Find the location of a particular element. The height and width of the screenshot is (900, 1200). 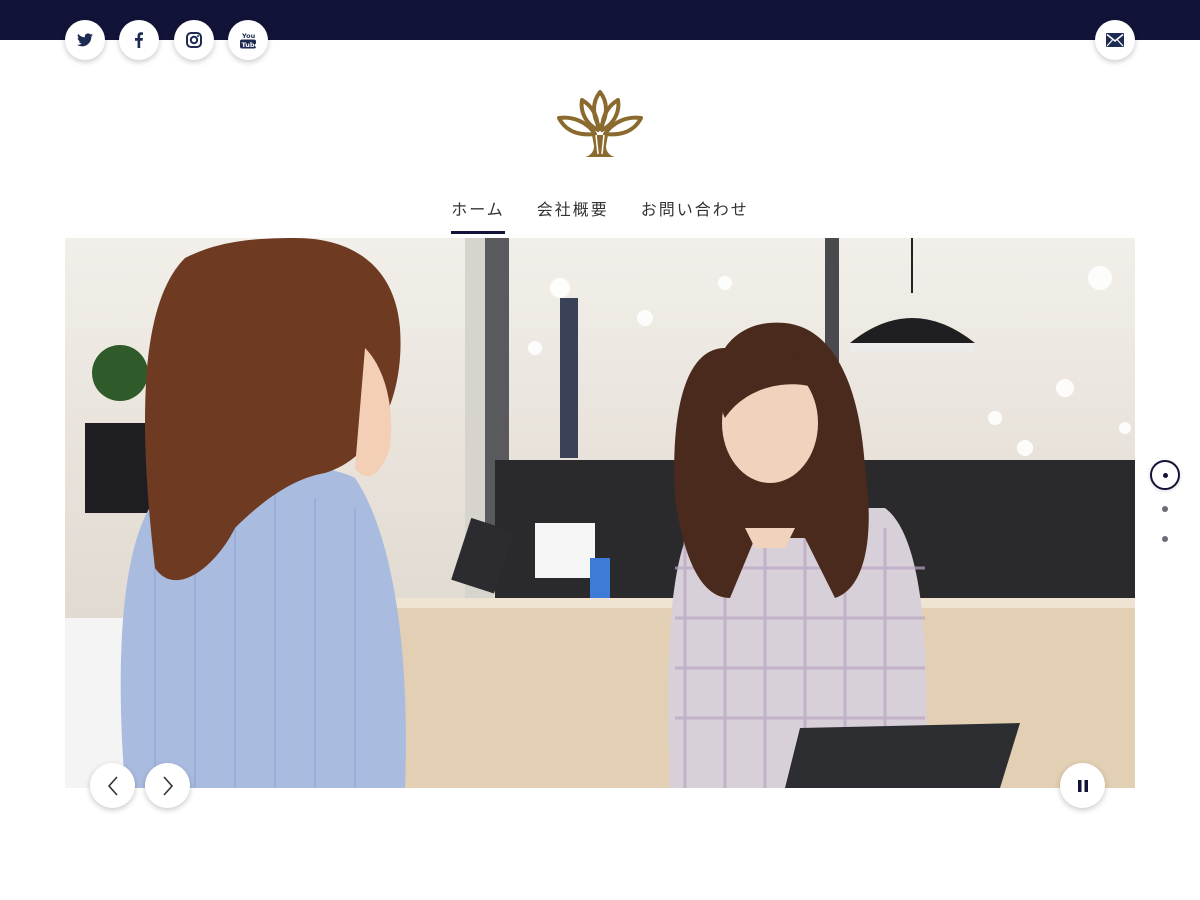

nav-item-home: ホーム is located at coordinates (478, 215).